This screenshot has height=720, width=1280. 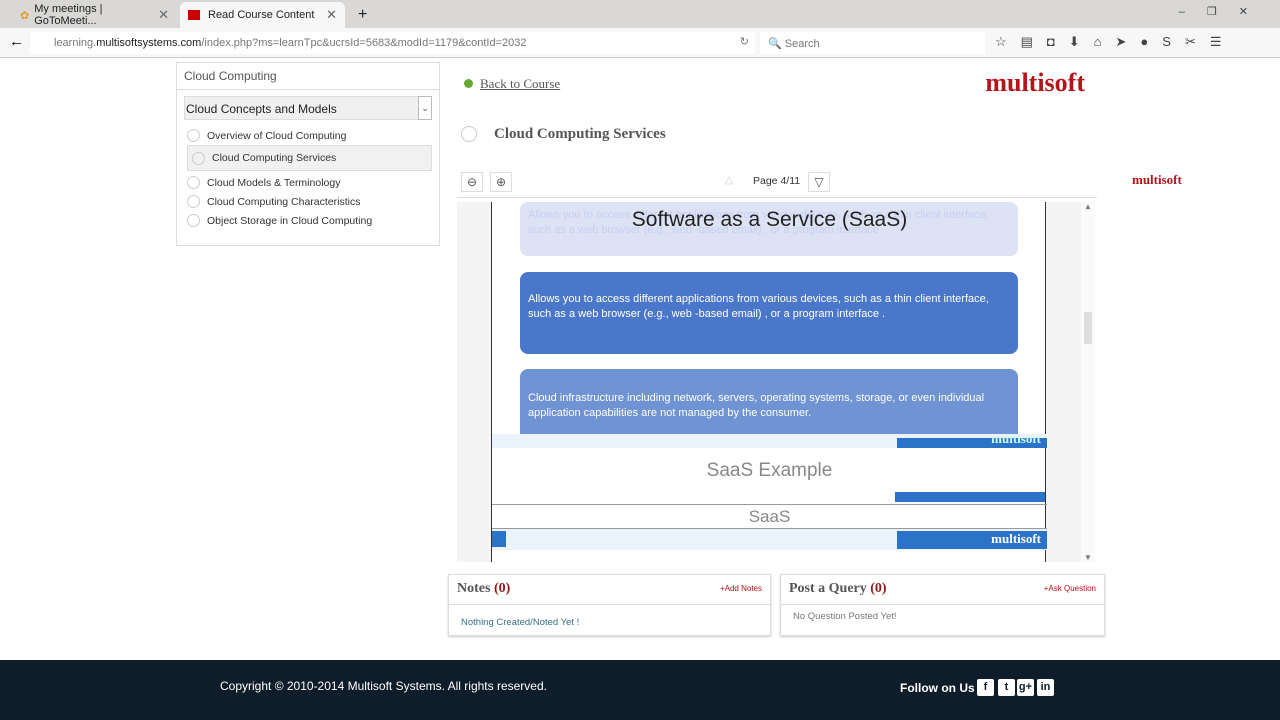 What do you see at coordinates (468, 83) in the screenshot?
I see `back-icon` at bounding box center [468, 83].